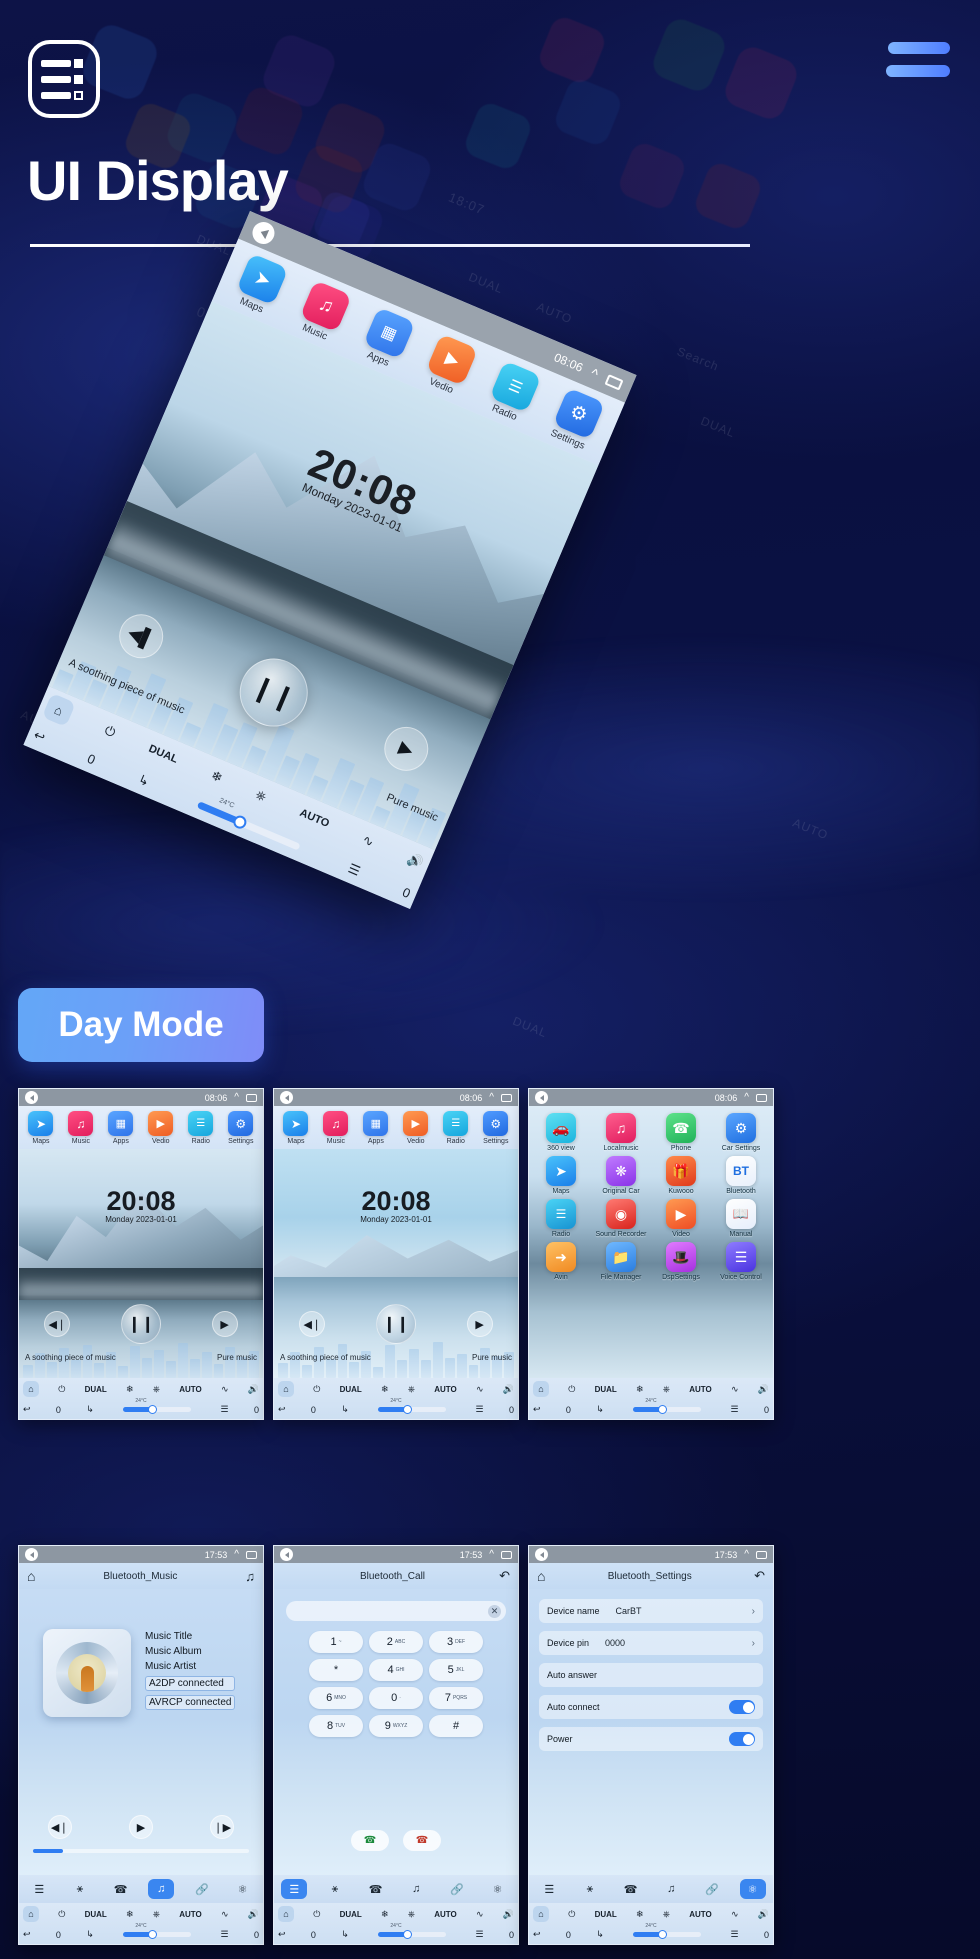 The width and height of the screenshot is (980, 1959). I want to click on tab-contacts: ⚹, so click(80, 1889).